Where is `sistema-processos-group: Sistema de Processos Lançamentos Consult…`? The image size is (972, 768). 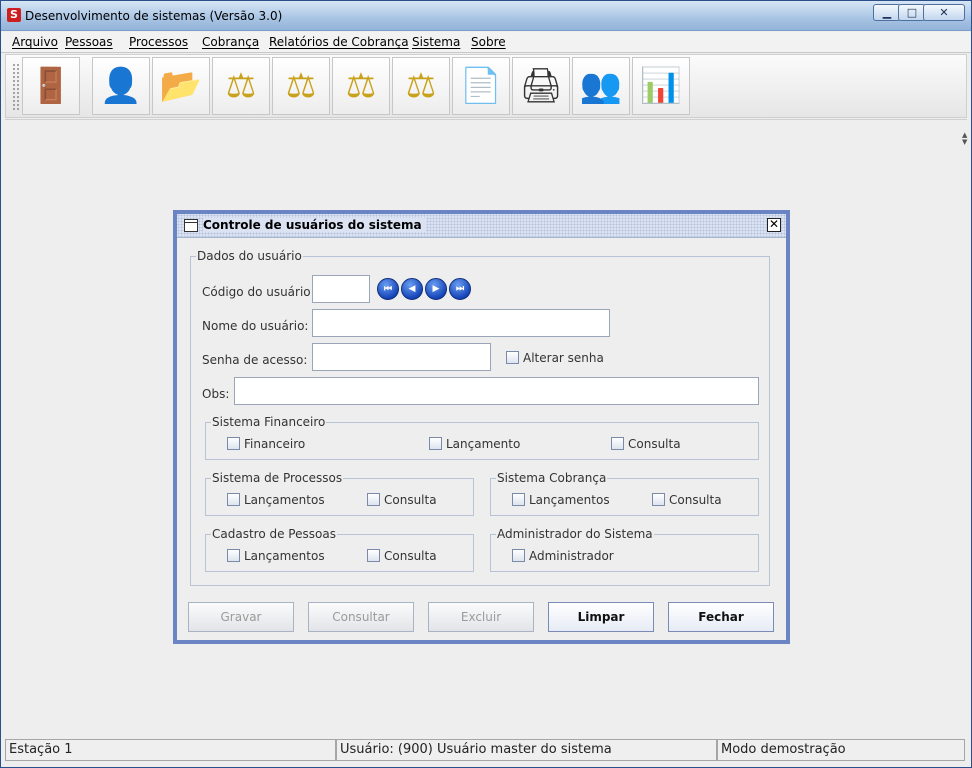 sistema-processos-group: Sistema de Processos Lançamentos Consult… is located at coordinates (339, 493).